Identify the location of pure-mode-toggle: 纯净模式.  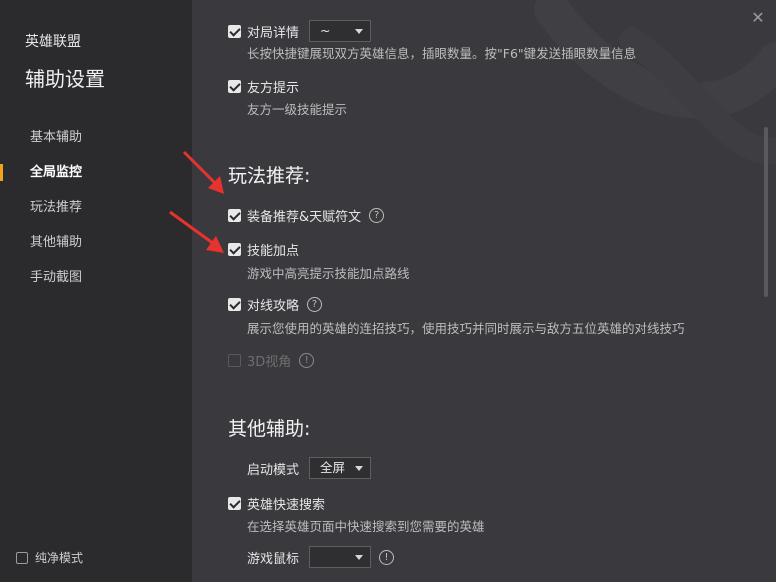
(49, 557).